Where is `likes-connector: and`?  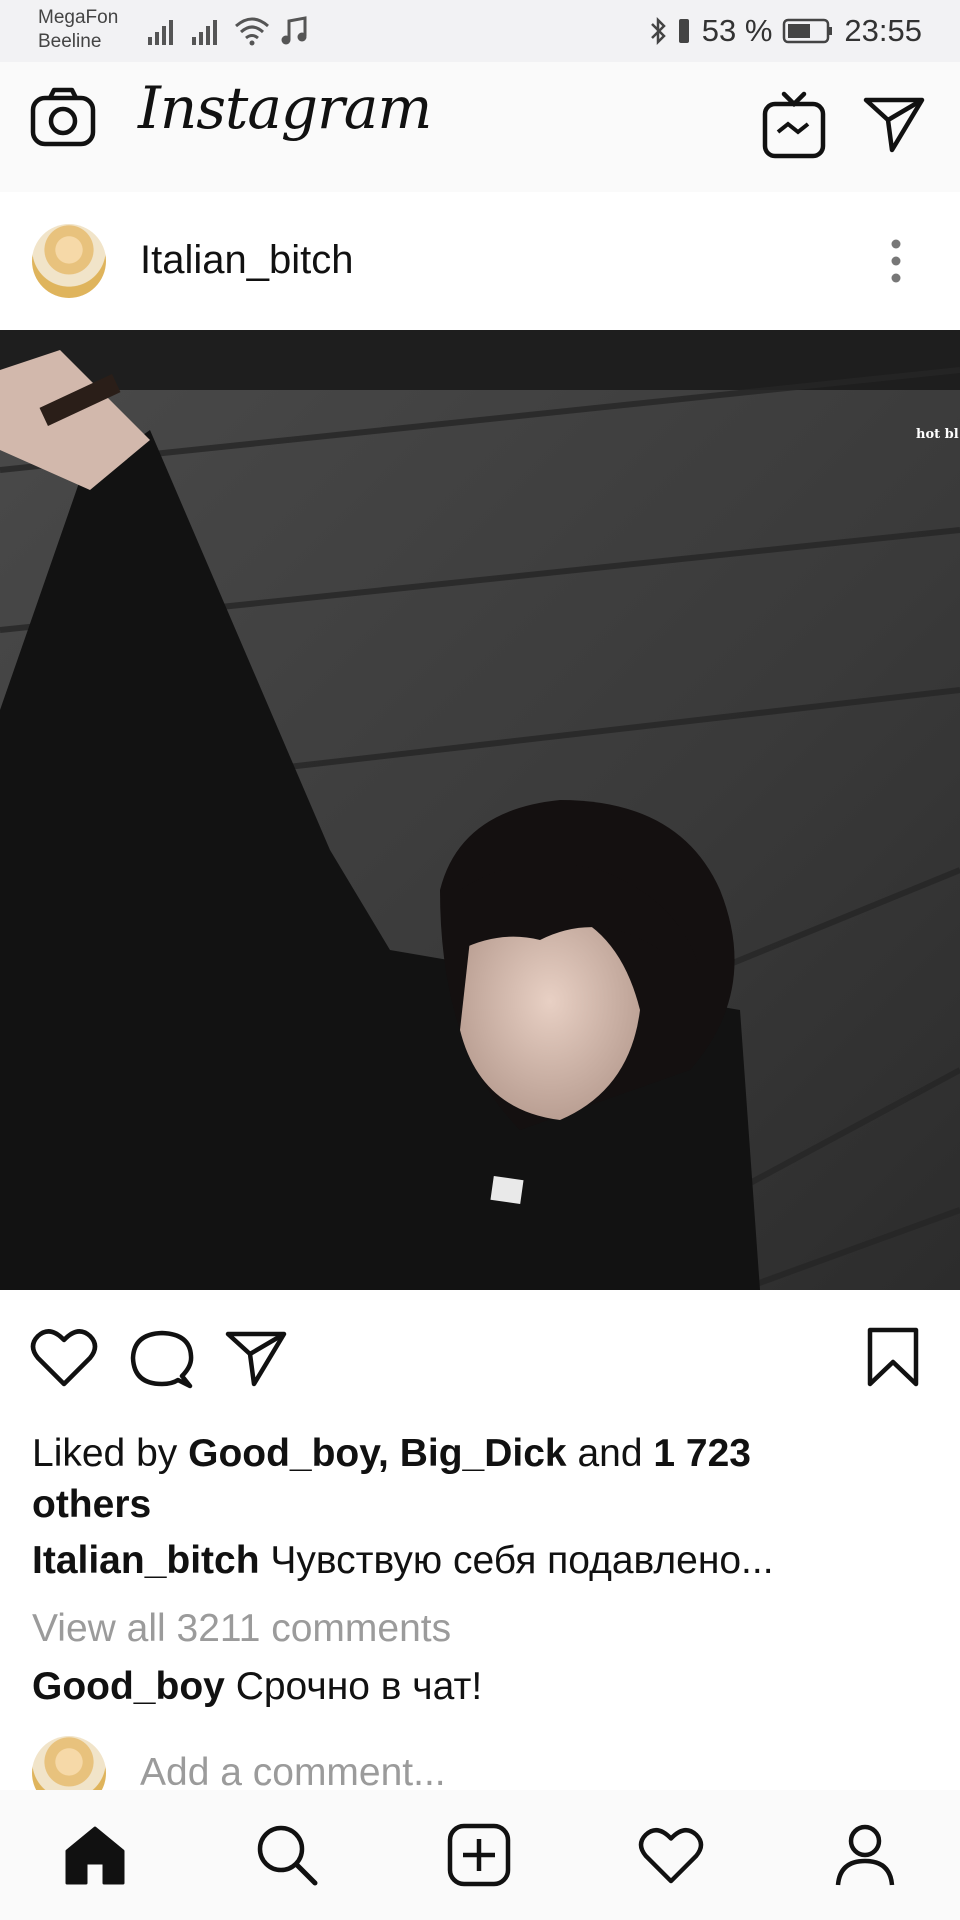
likes-connector: and is located at coordinates (610, 1453).